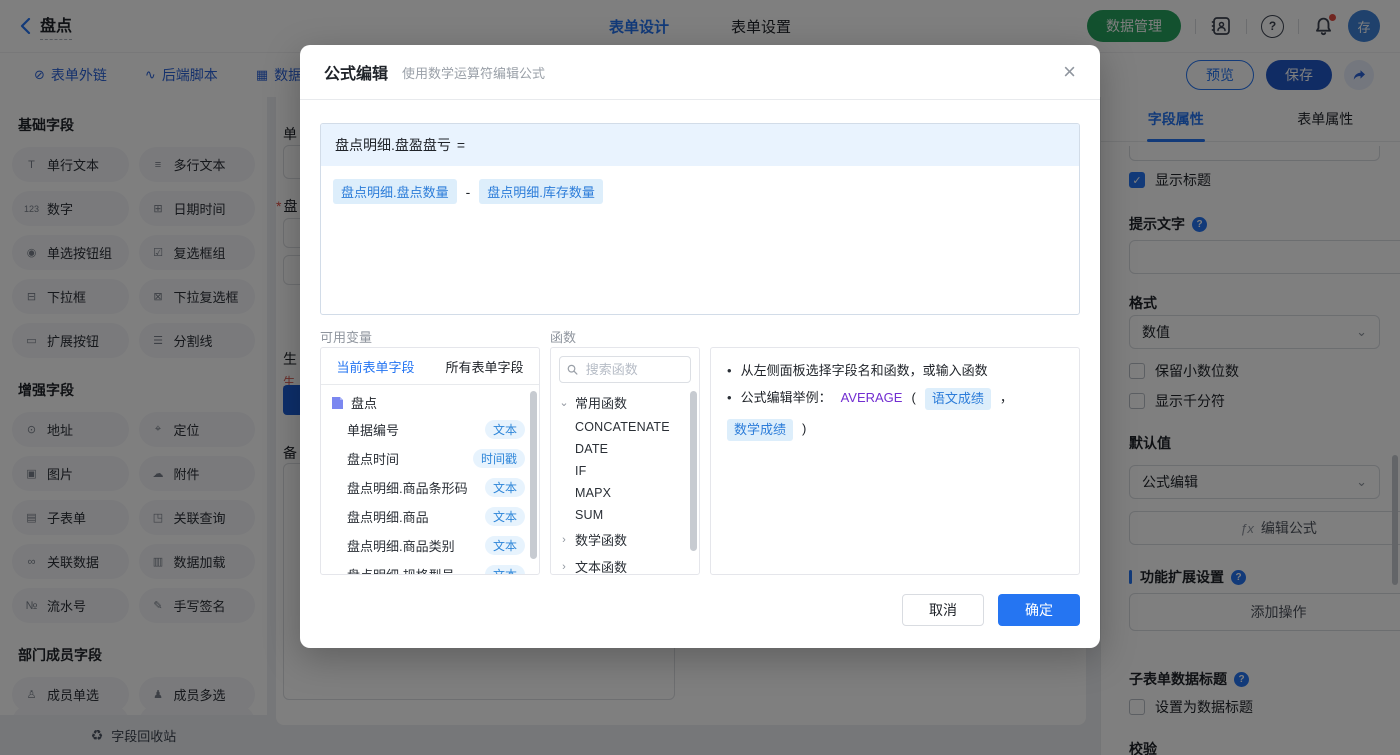 This screenshot has height=755, width=1400. I want to click on modal-title: 公式编辑, so click(356, 74).